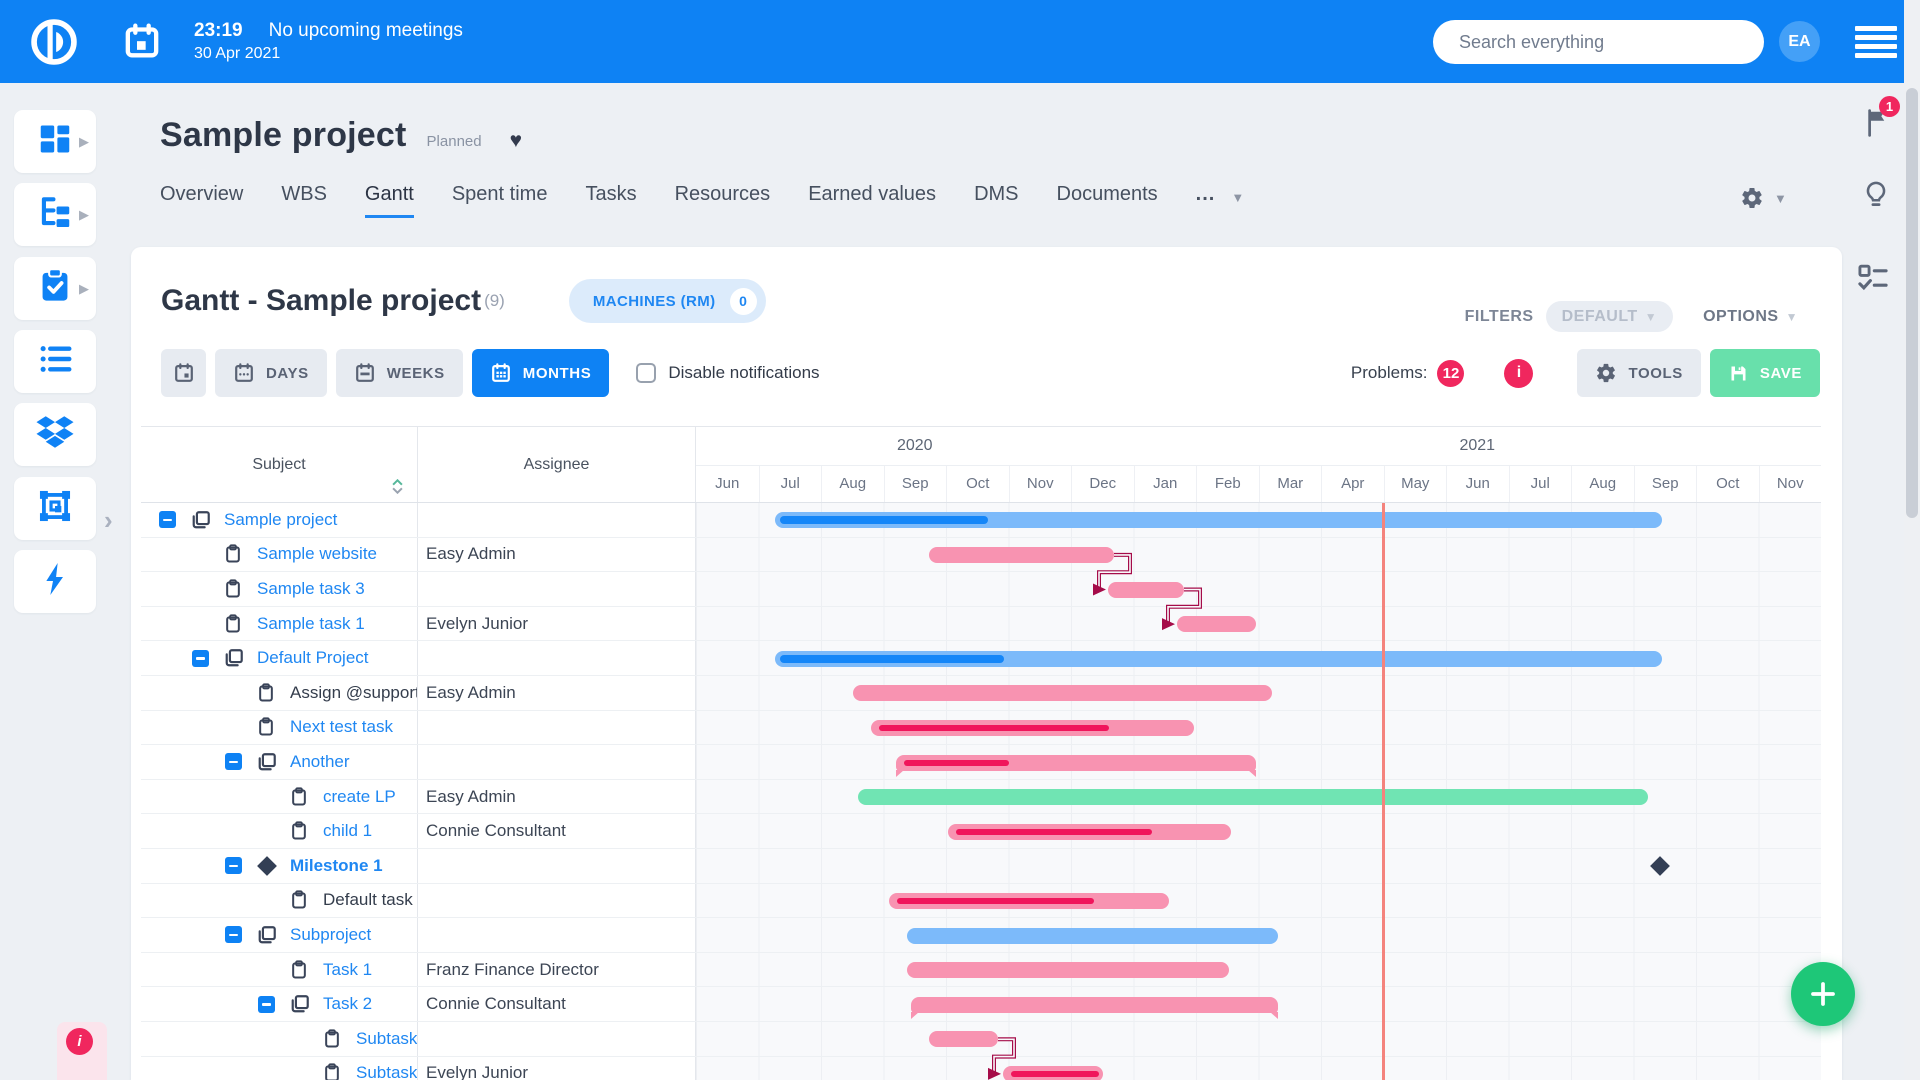 The height and width of the screenshot is (1080, 1920). I want to click on subject-link: Default task, so click(368, 900).